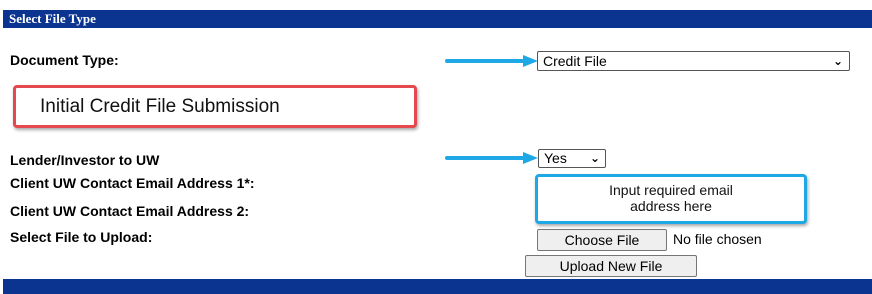 Image resolution: width=872 pixels, height=294 pixels. I want to click on email-callout: Input required email address here, so click(671, 199).